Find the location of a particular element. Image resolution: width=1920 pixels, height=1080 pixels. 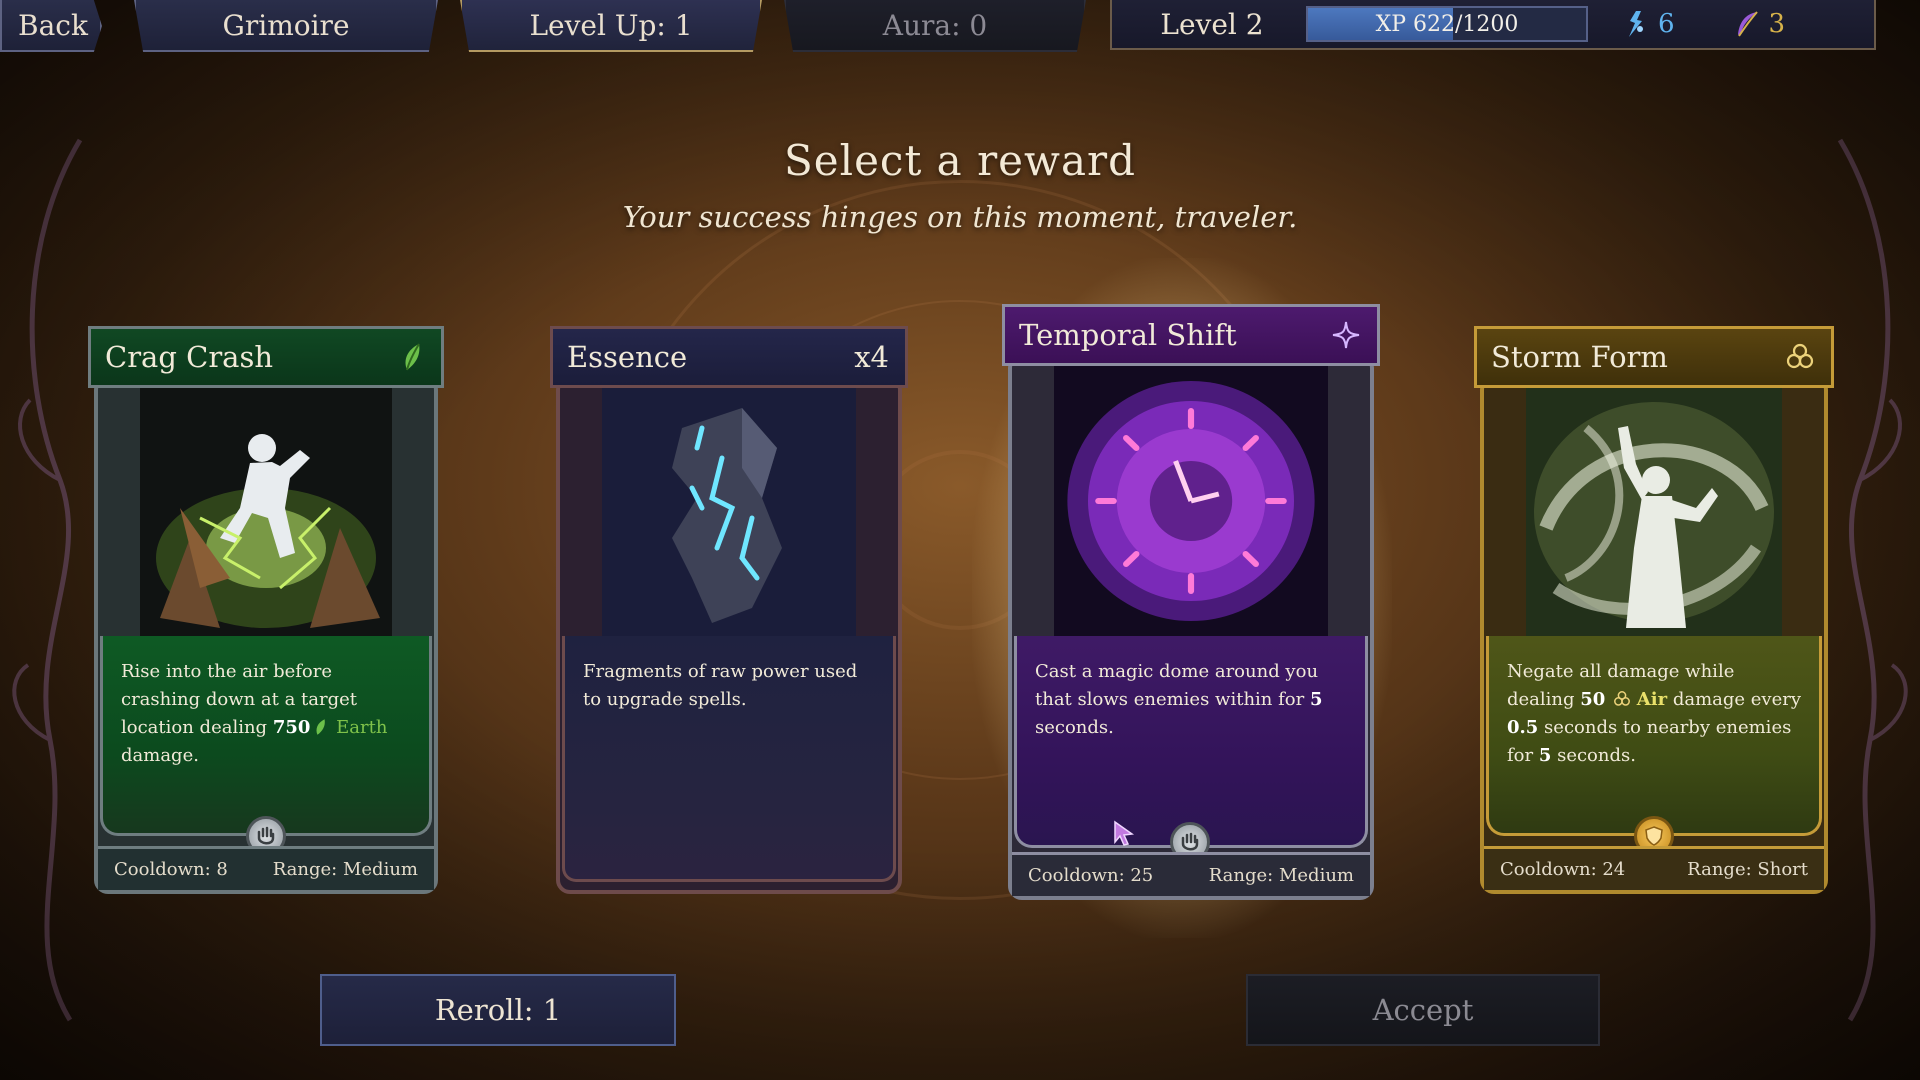

card-title: Essence is located at coordinates (627, 357).